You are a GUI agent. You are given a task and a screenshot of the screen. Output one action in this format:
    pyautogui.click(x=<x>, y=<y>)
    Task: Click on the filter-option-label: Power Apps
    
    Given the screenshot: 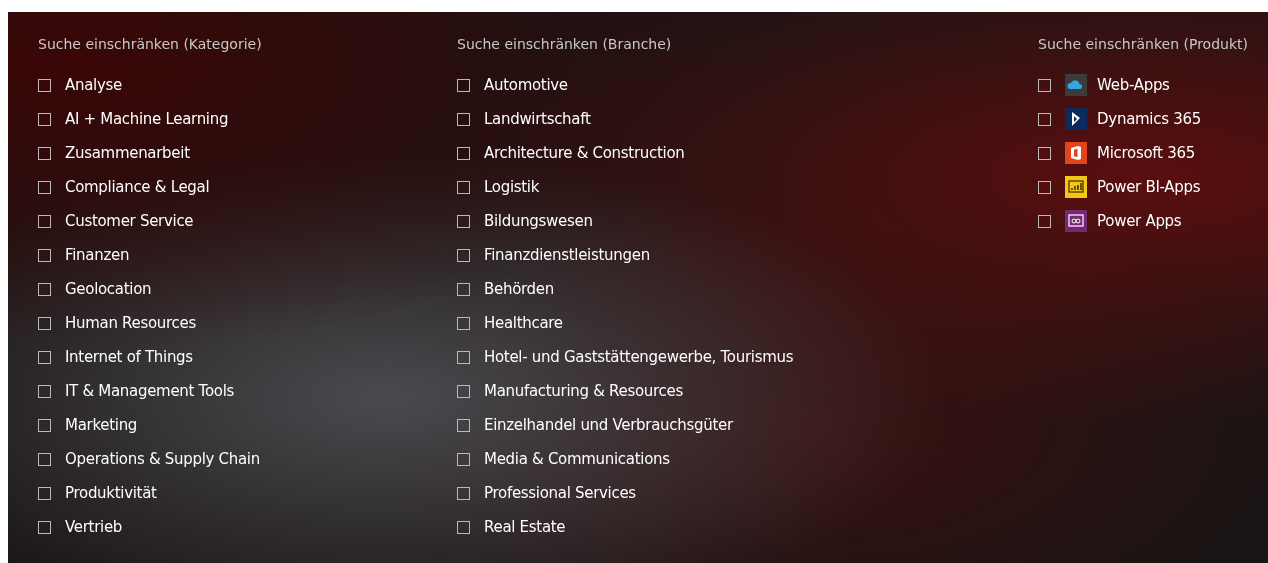 What is the action you would take?
    pyautogui.click(x=1139, y=221)
    